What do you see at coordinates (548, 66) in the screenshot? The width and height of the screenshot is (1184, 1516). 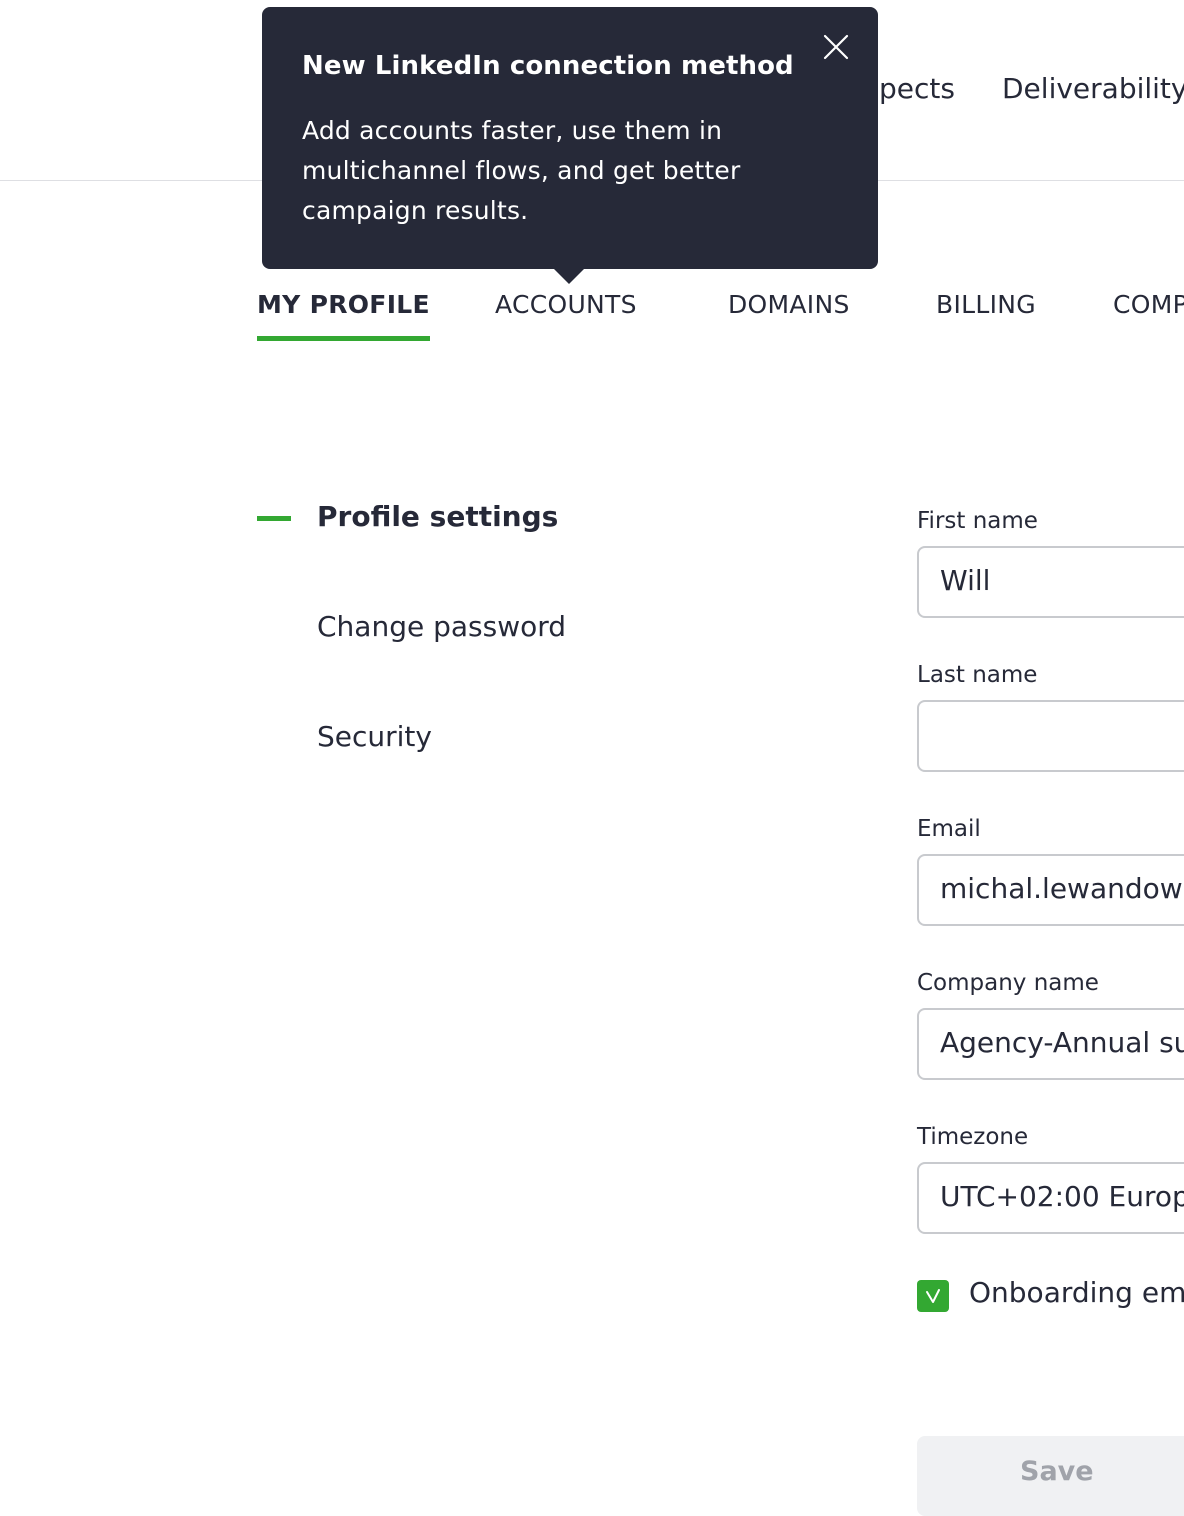 I see `tooltip-title: New LinkedIn connection method` at bounding box center [548, 66].